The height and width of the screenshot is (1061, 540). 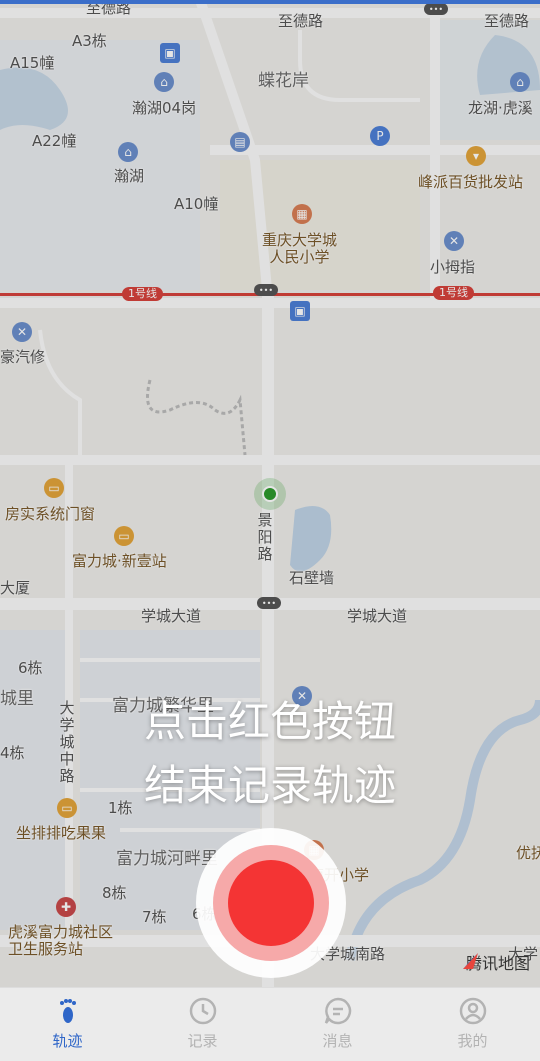 What do you see at coordinates (67, 1011) in the screenshot?
I see `footprint-icon` at bounding box center [67, 1011].